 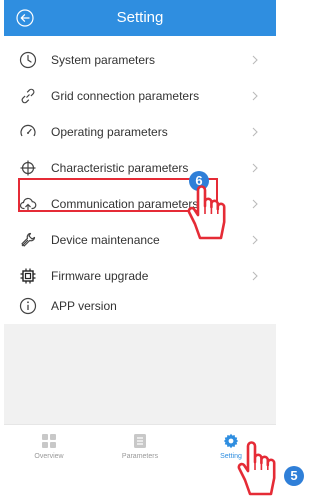 What do you see at coordinates (28, 168) in the screenshot?
I see `crosshair-icon` at bounding box center [28, 168].